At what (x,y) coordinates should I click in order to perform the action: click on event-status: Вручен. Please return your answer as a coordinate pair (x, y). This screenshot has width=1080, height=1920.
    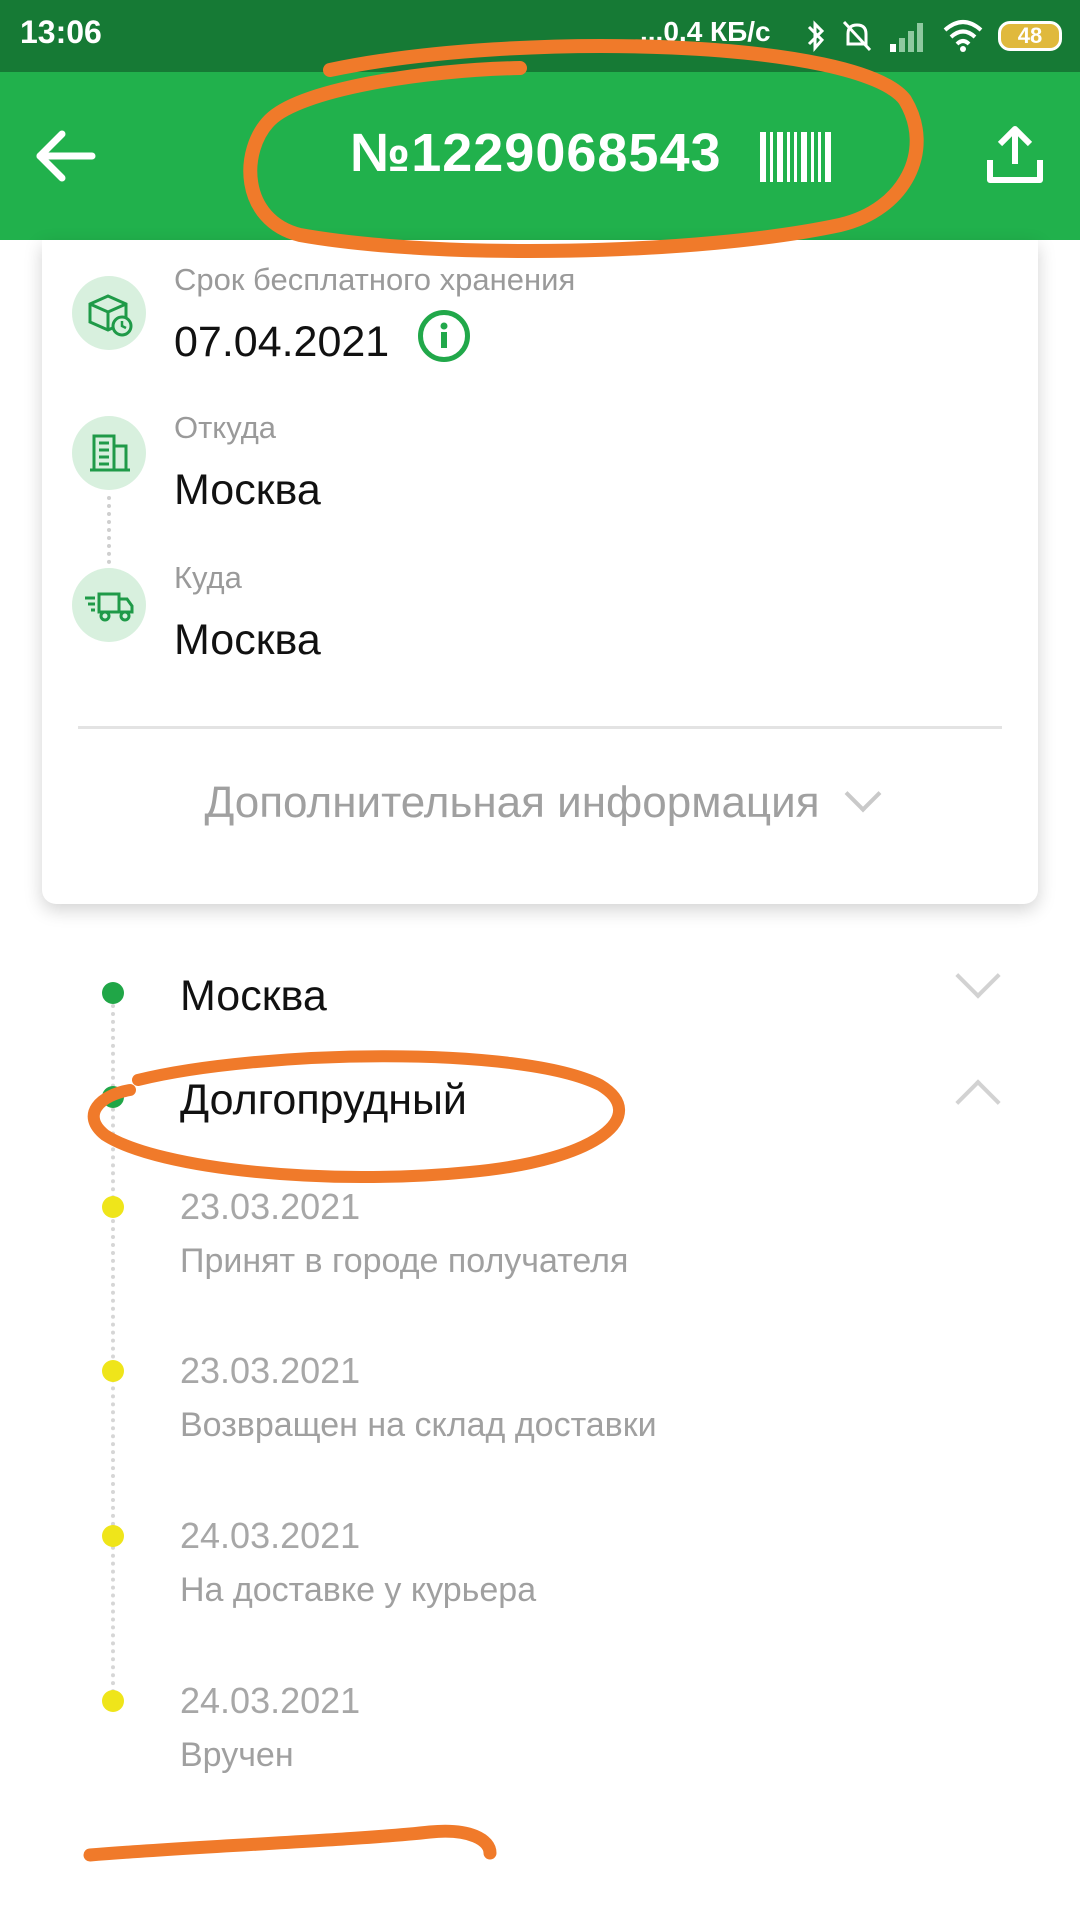
    Looking at the image, I should click on (237, 1755).